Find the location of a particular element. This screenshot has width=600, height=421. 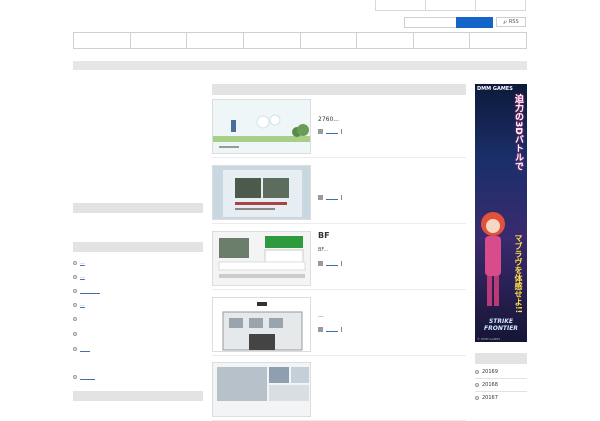

sidebar-item: ______ is located at coordinates (84, 377).